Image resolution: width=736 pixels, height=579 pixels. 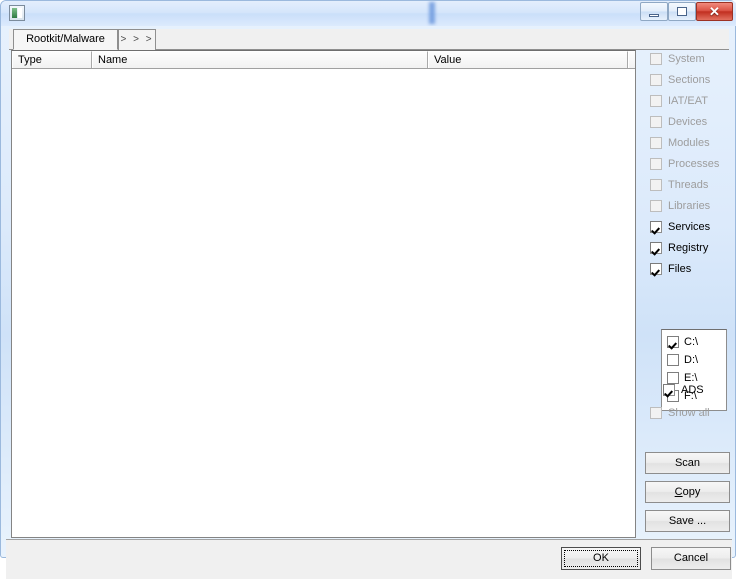 What do you see at coordinates (656, 248) in the screenshot?
I see `checkbox-box-registry` at bounding box center [656, 248].